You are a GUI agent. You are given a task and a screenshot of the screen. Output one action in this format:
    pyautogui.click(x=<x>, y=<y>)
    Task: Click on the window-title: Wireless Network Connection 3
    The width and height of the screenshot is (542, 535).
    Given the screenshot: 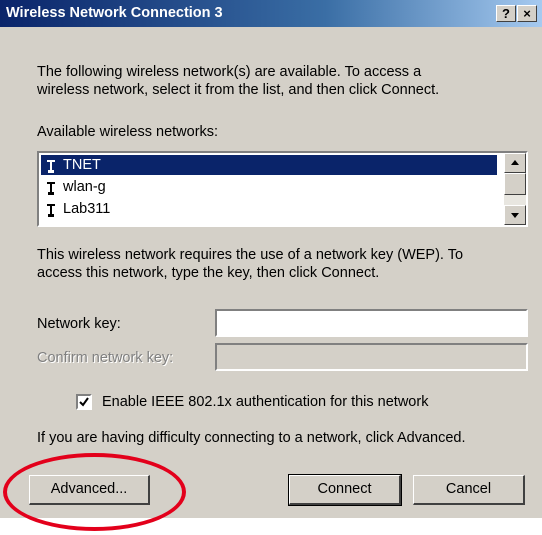 What is the action you would take?
    pyautogui.click(x=114, y=13)
    